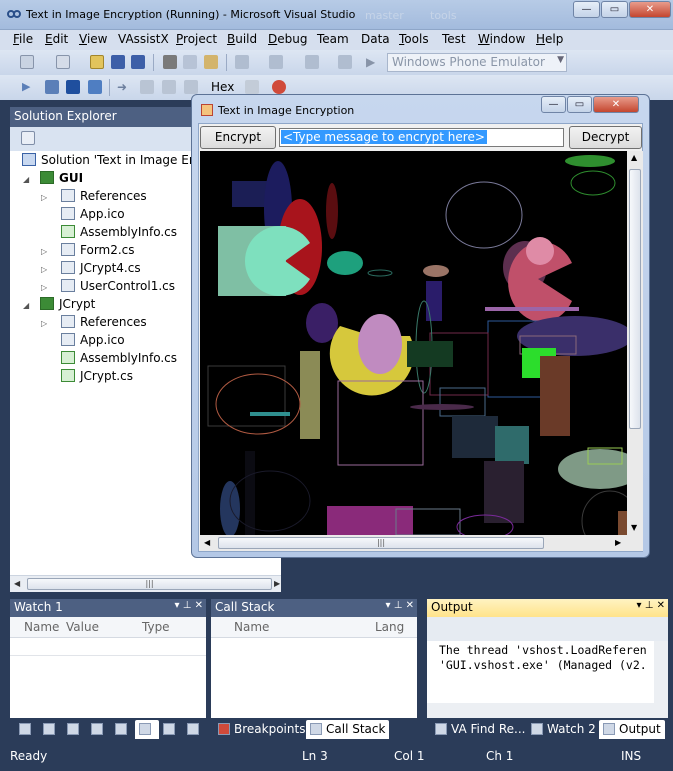  Describe the element at coordinates (28, 138) in the screenshot. I see `properties-icon` at that location.